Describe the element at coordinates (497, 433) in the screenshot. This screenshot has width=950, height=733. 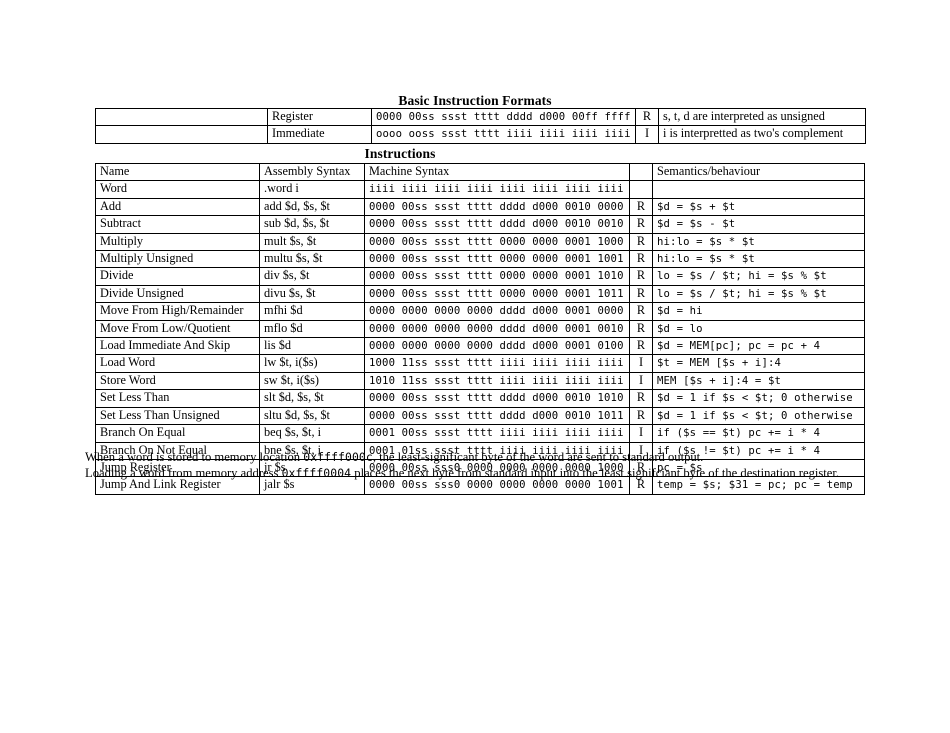
I see `instruction-machine-cell: 0001 00ss ssst tttt iiii iiii iiii iiii` at that location.